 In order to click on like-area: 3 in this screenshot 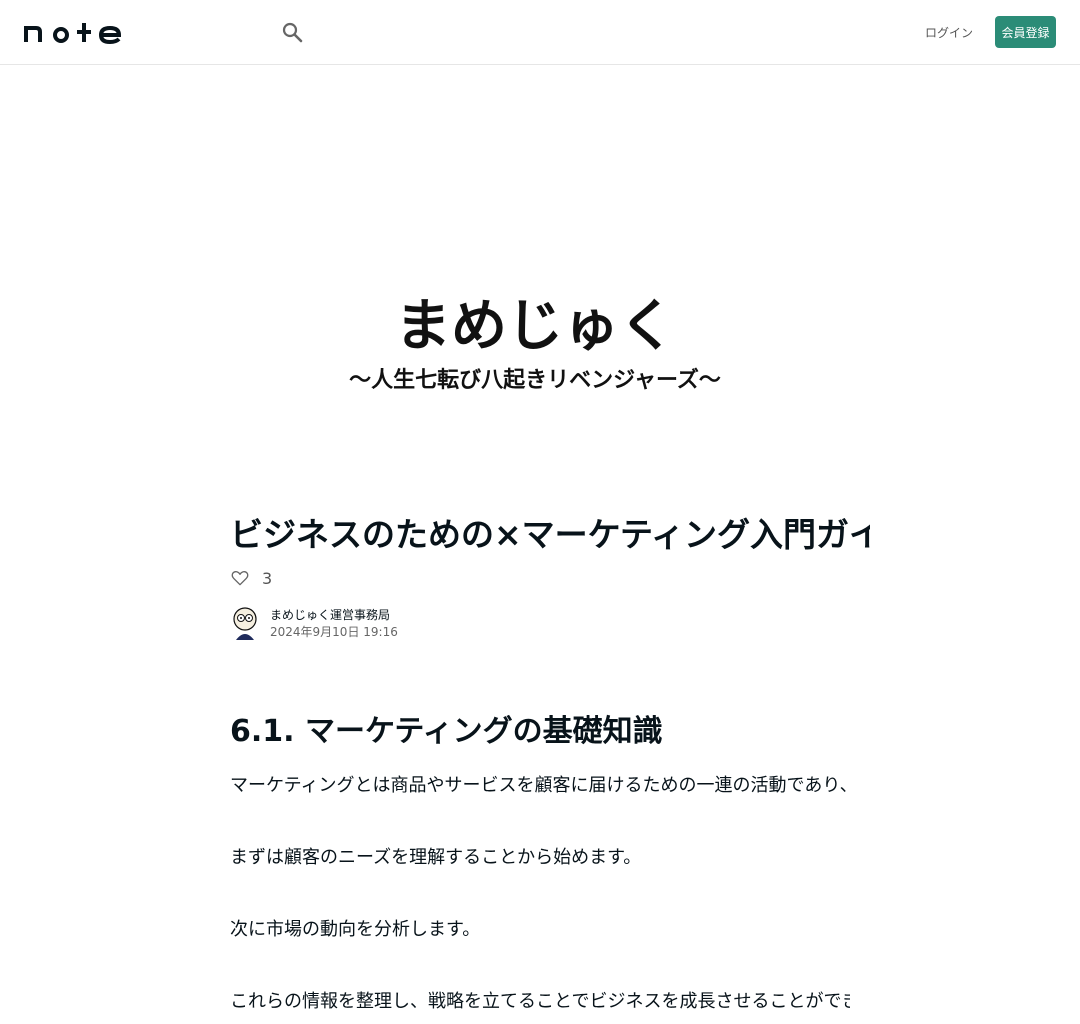, I will do `click(251, 578)`.